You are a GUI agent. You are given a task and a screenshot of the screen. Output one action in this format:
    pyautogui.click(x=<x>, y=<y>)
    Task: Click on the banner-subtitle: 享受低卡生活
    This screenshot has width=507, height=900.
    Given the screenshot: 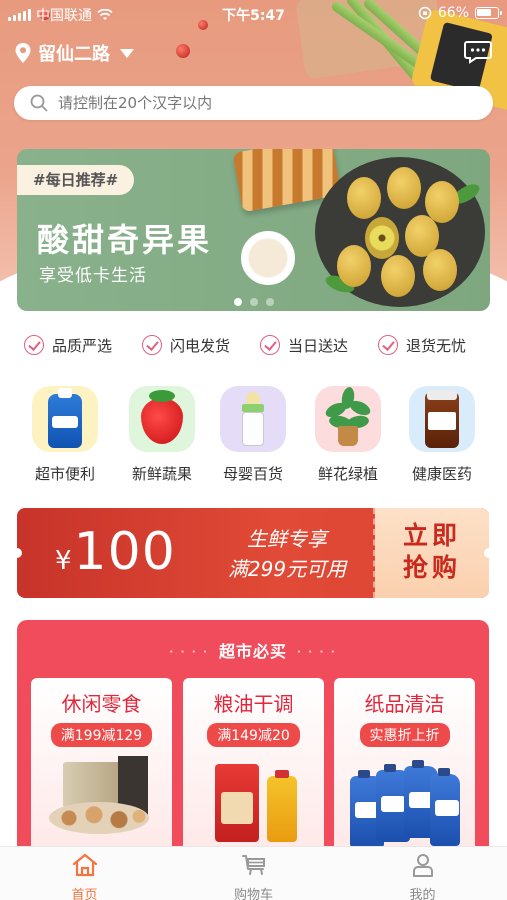 What is the action you would take?
    pyautogui.click(x=93, y=276)
    